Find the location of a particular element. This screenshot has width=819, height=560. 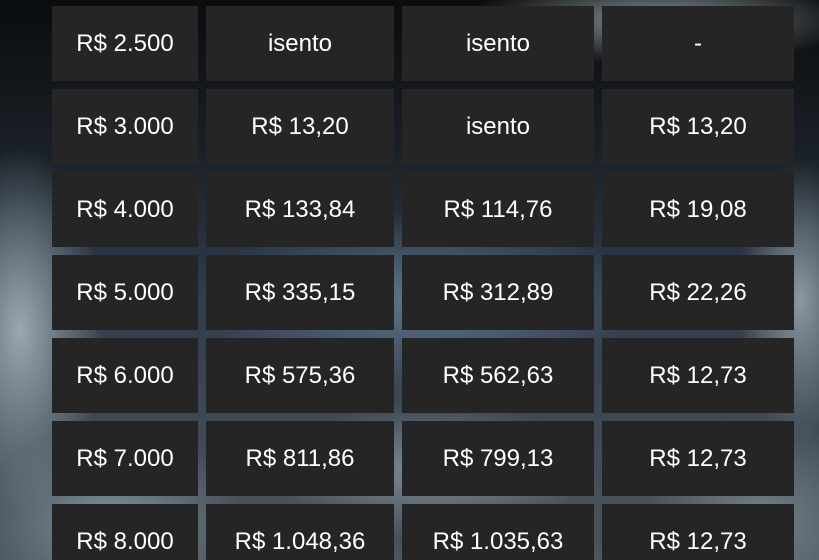

table-cell: R$ 1.048,36 is located at coordinates (300, 532).